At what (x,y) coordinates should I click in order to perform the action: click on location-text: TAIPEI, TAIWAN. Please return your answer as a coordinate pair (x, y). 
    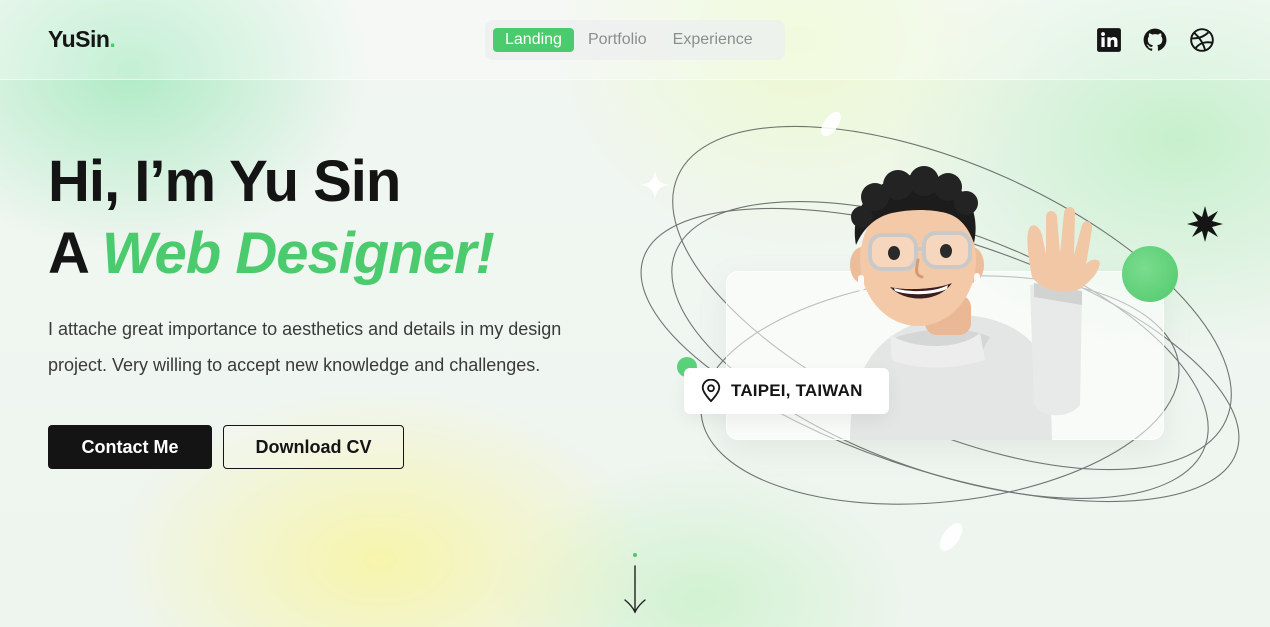
    Looking at the image, I should click on (797, 390).